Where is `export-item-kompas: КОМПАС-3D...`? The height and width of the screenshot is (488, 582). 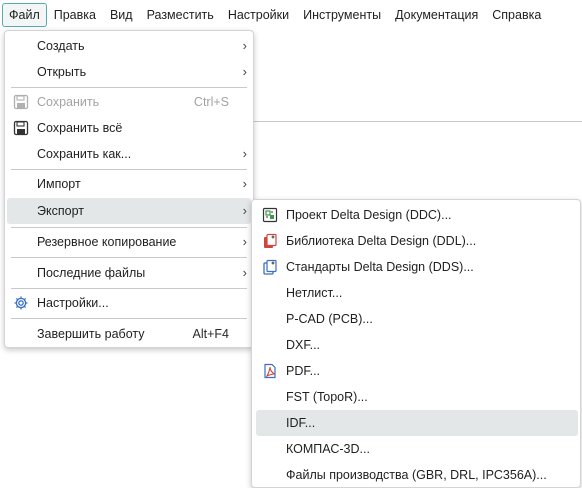
export-item-kompas: КОМПАС-3D... is located at coordinates (417, 449).